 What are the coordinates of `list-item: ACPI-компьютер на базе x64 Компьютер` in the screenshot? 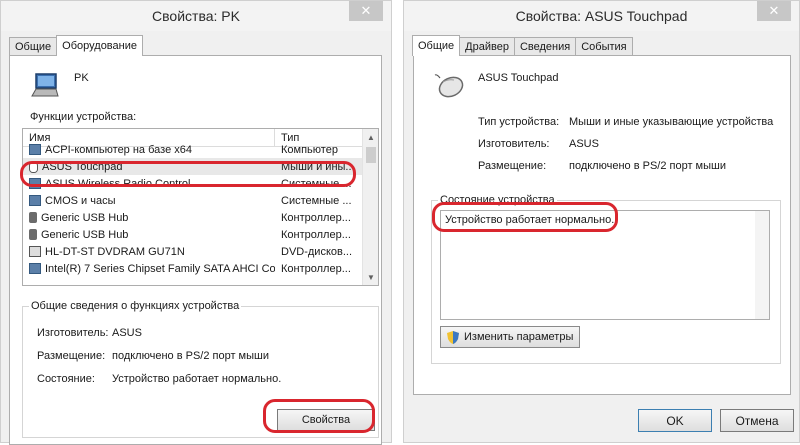 It's located at (193, 149).